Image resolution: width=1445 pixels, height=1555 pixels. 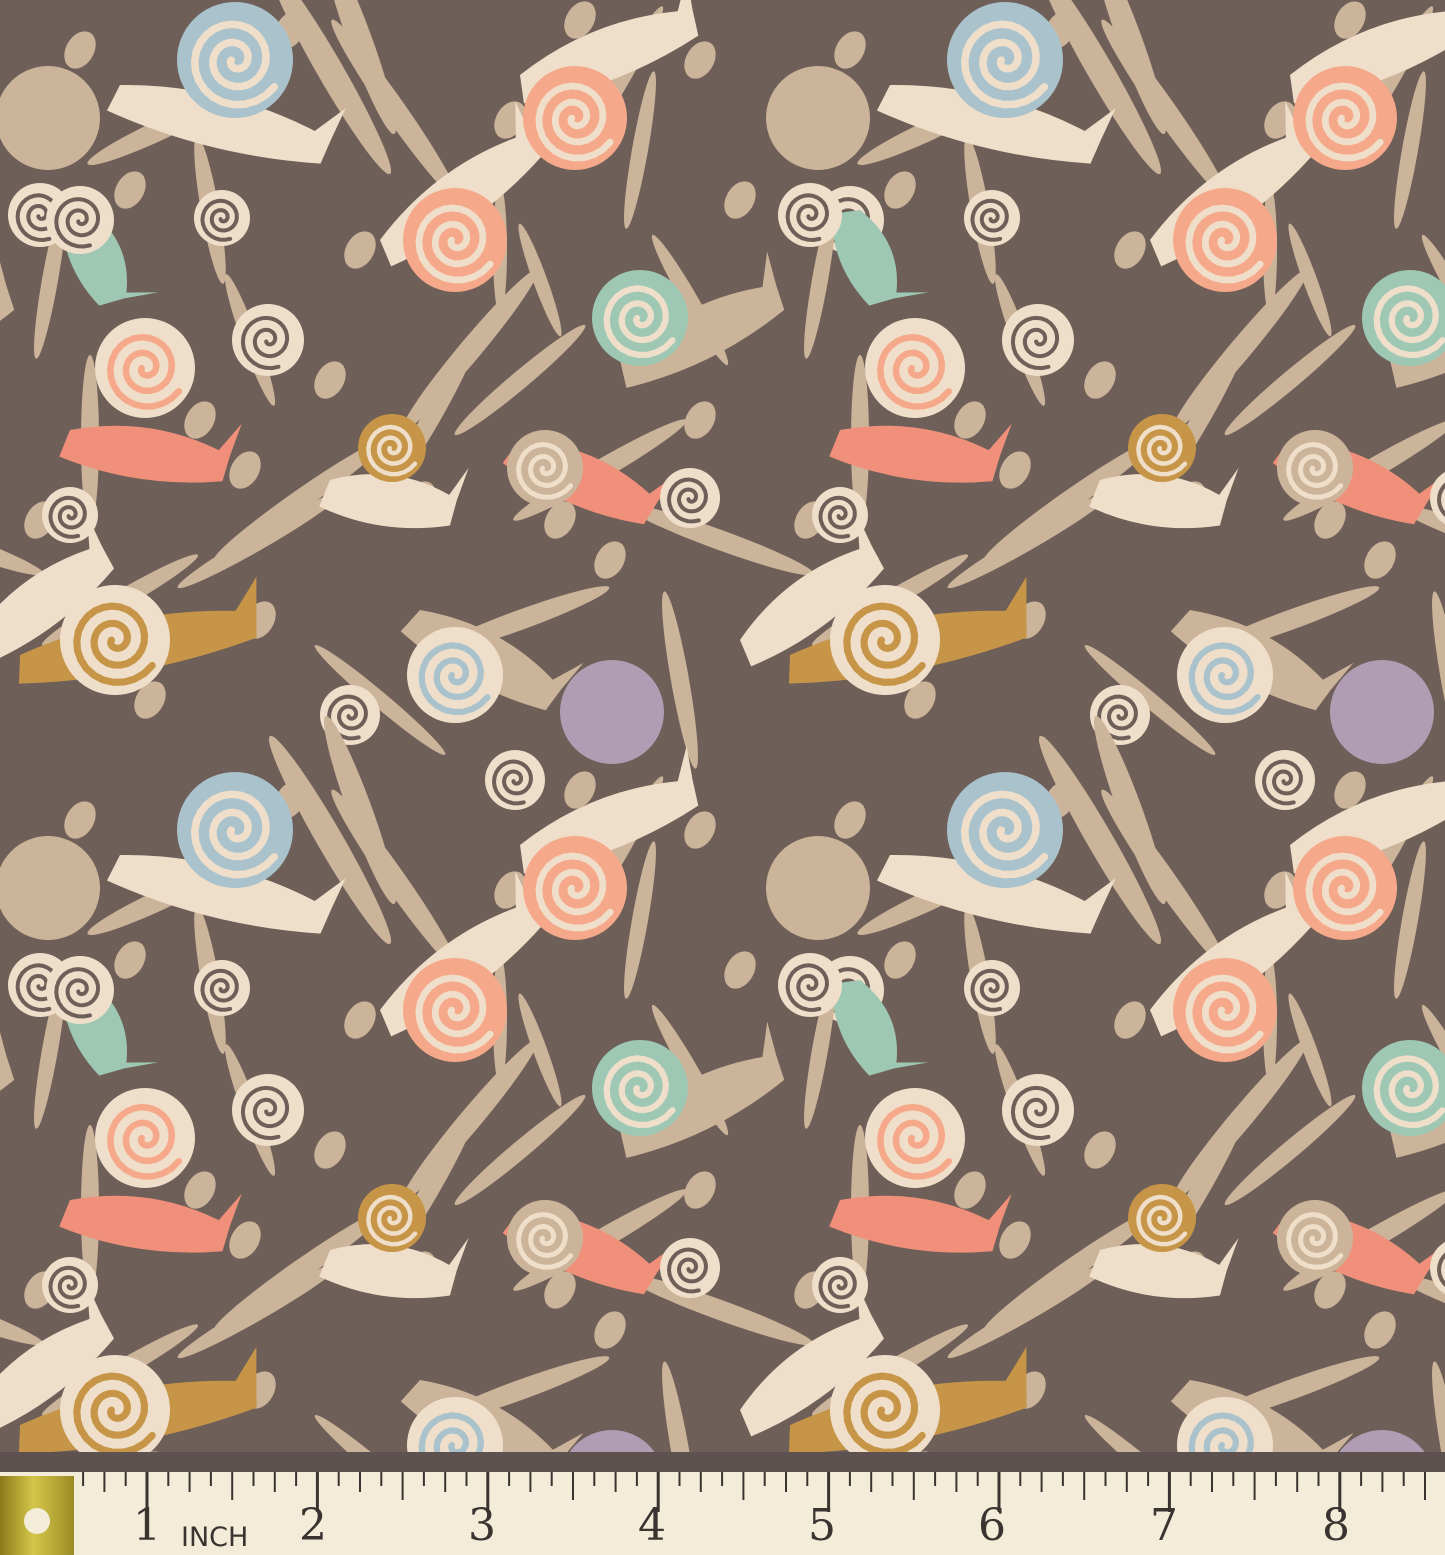 What do you see at coordinates (652, 1525) in the screenshot?
I see `ruler-number-4: 4` at bounding box center [652, 1525].